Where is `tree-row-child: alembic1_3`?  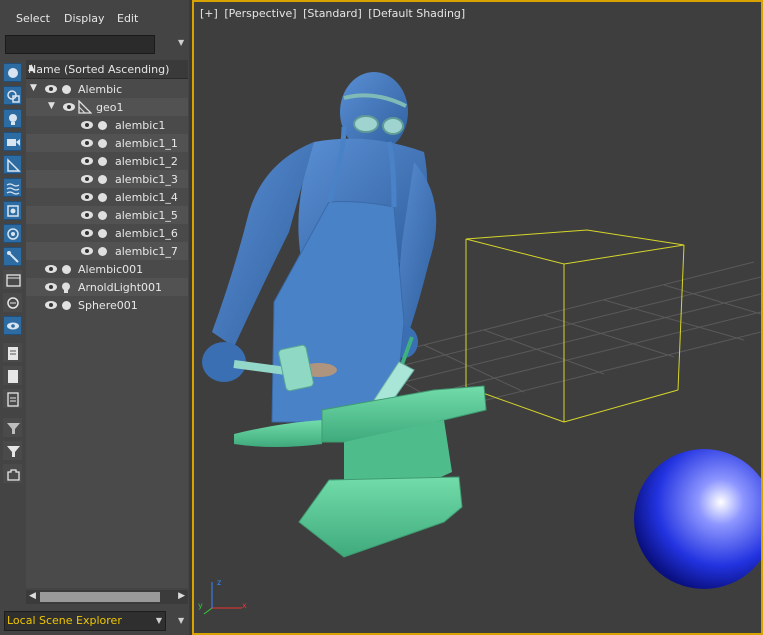 tree-row-child: alembic1_3 is located at coordinates (107, 179).